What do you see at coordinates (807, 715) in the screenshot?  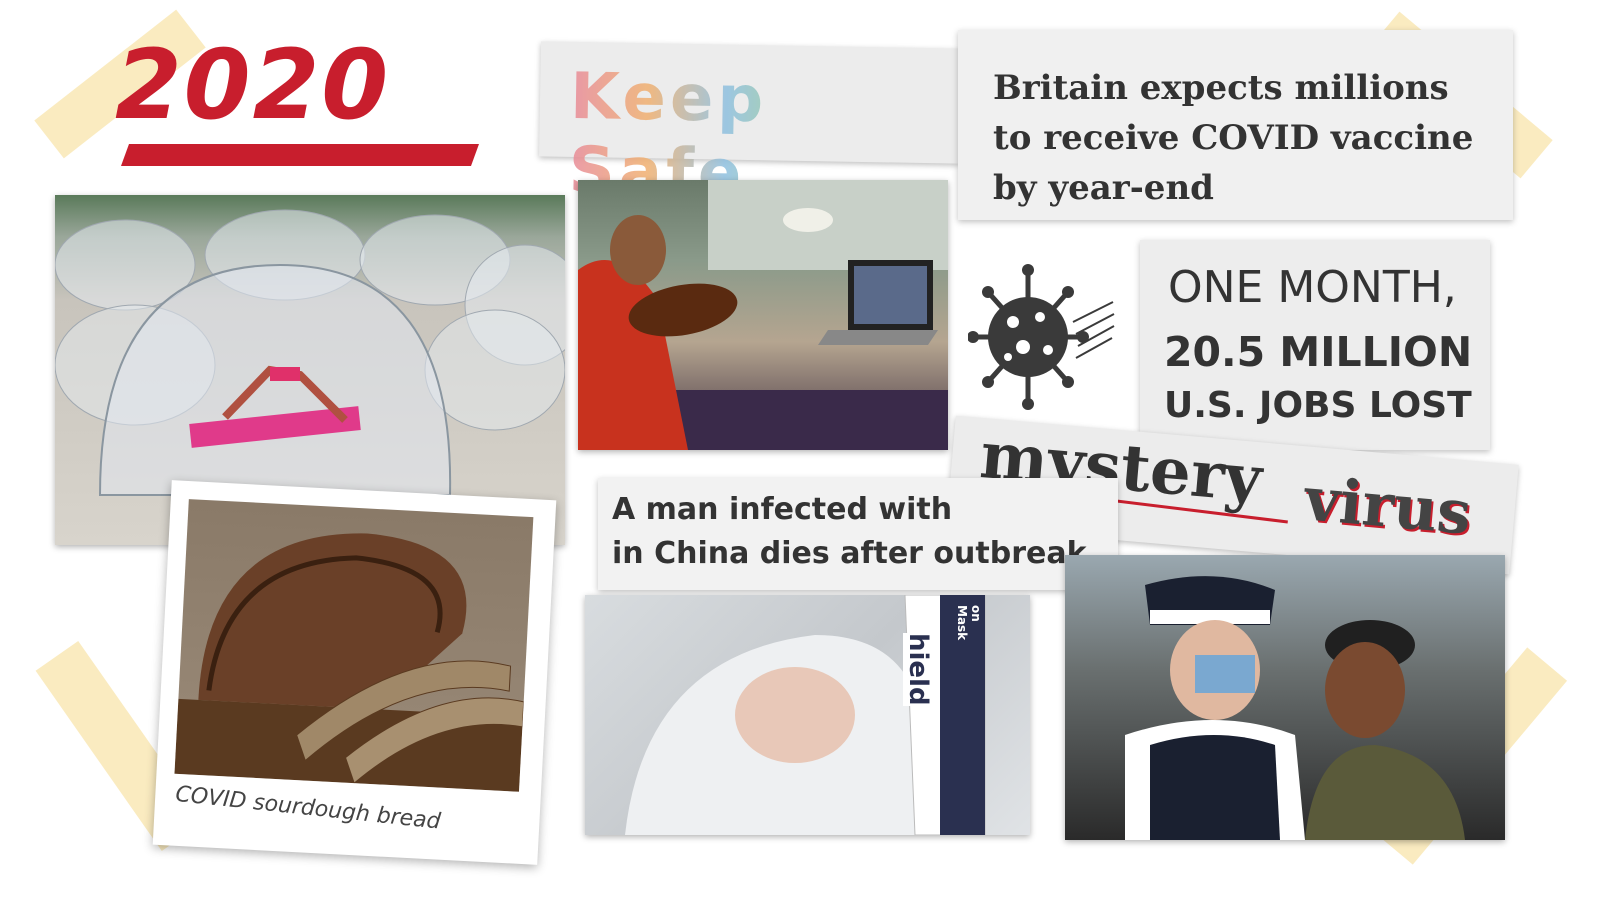 I see `baby-mask-photo: hield on Mask` at bounding box center [807, 715].